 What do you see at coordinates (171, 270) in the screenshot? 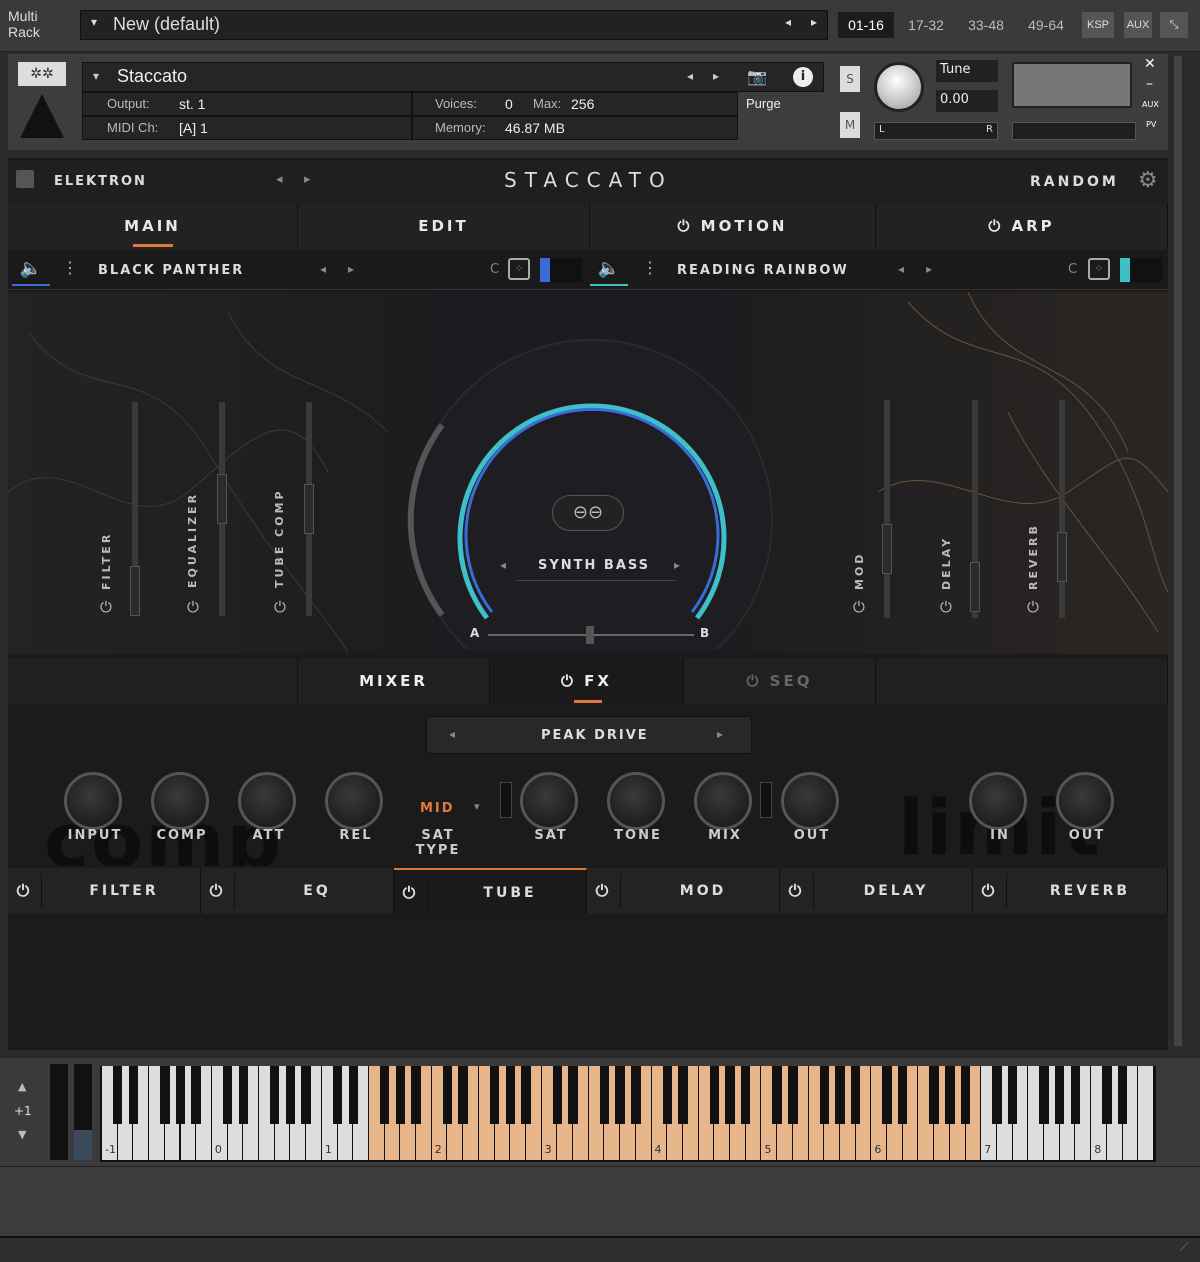
I see `layer-a-name: BLACK PANTHER` at bounding box center [171, 270].